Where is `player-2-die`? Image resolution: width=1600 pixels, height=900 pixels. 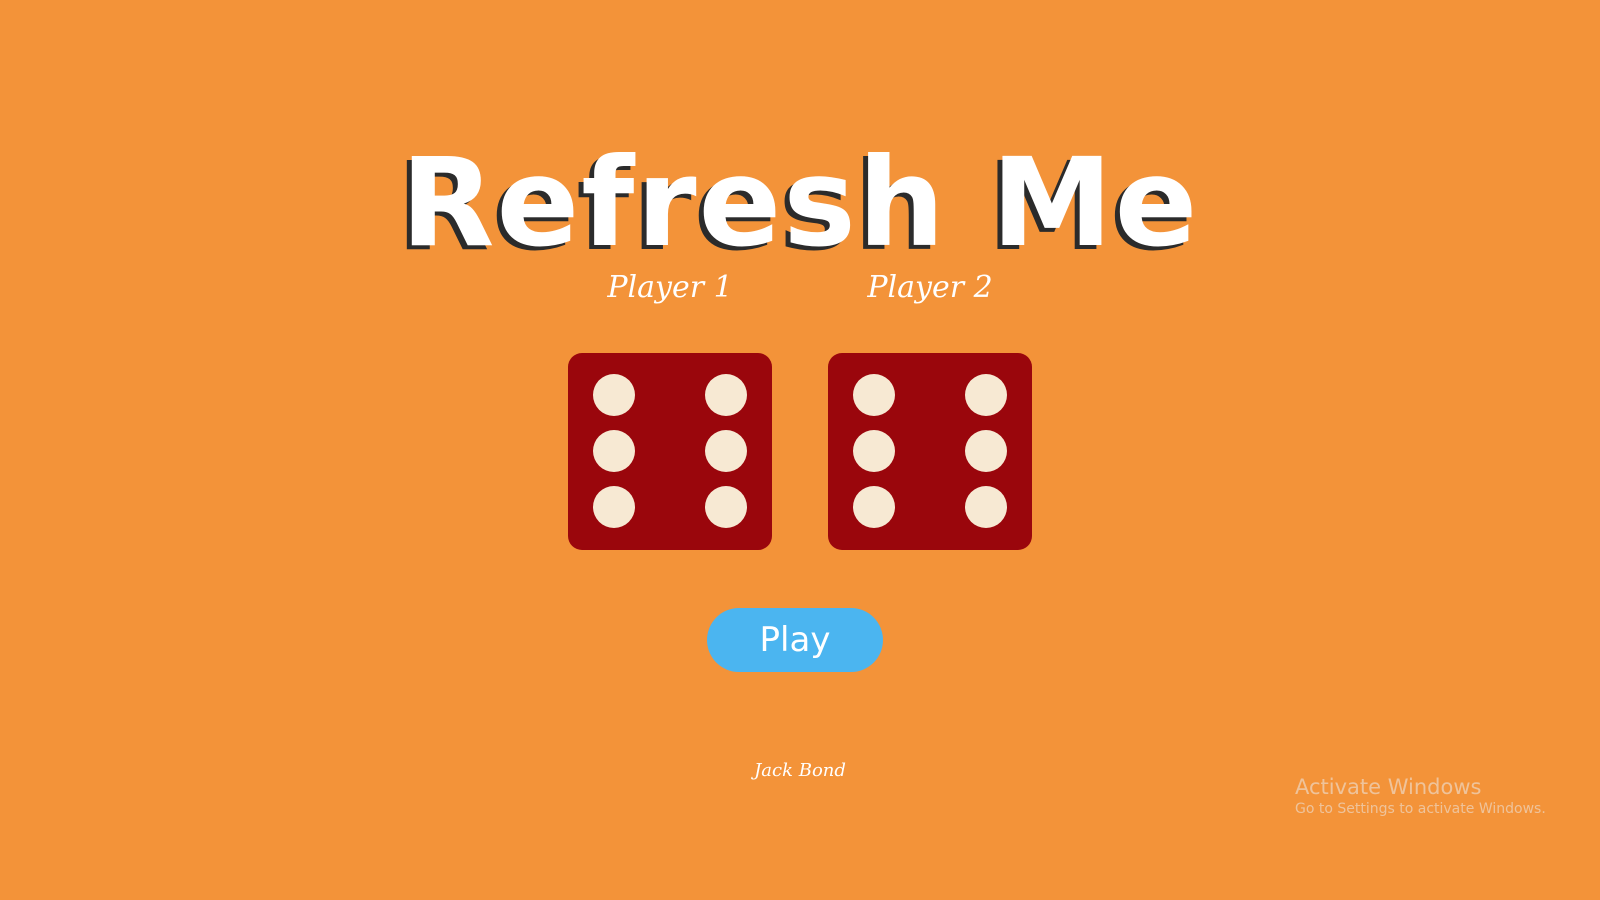
player-2-die is located at coordinates (930, 451).